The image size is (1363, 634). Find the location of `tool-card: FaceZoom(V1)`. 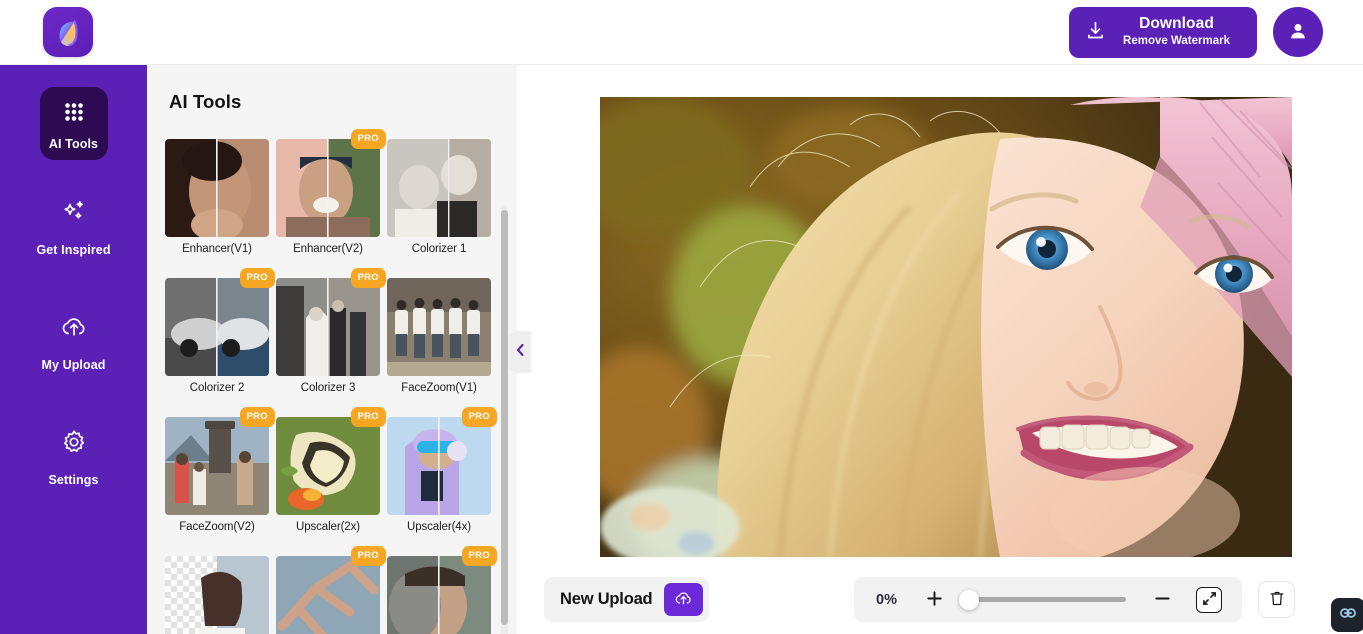

tool-card: FaceZoom(V1) is located at coordinates (439, 336).